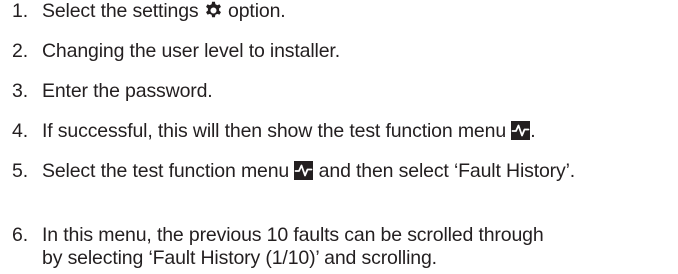 This screenshot has height=274, width=678. What do you see at coordinates (20, 171) in the screenshot?
I see `step-number: 5.` at bounding box center [20, 171].